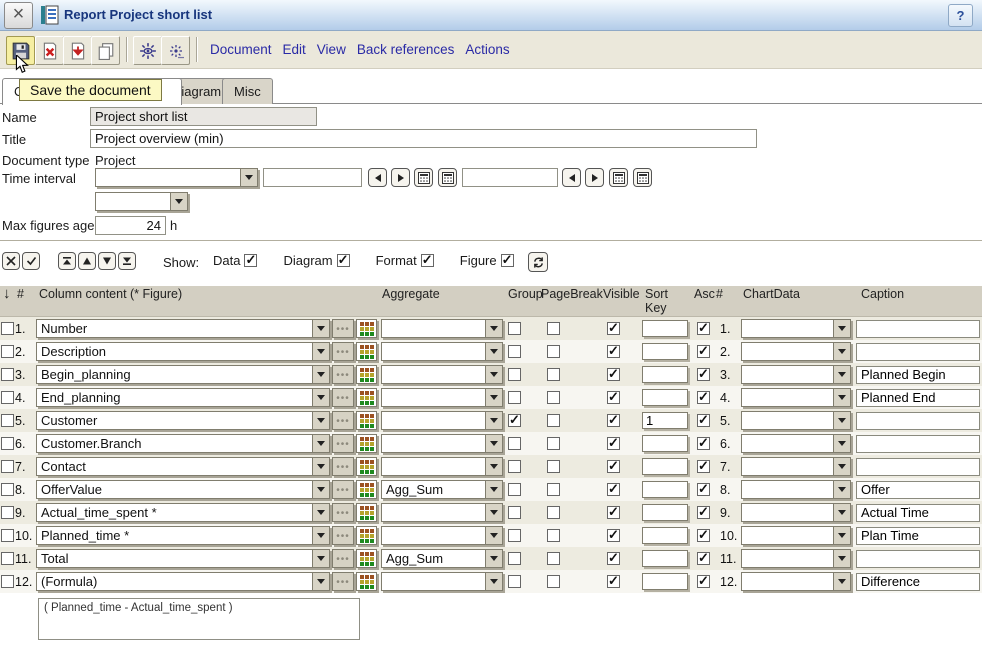 This screenshot has width=982, height=645. What do you see at coordinates (130, 225) in the screenshot?
I see `max-figures-age-input` at bounding box center [130, 225].